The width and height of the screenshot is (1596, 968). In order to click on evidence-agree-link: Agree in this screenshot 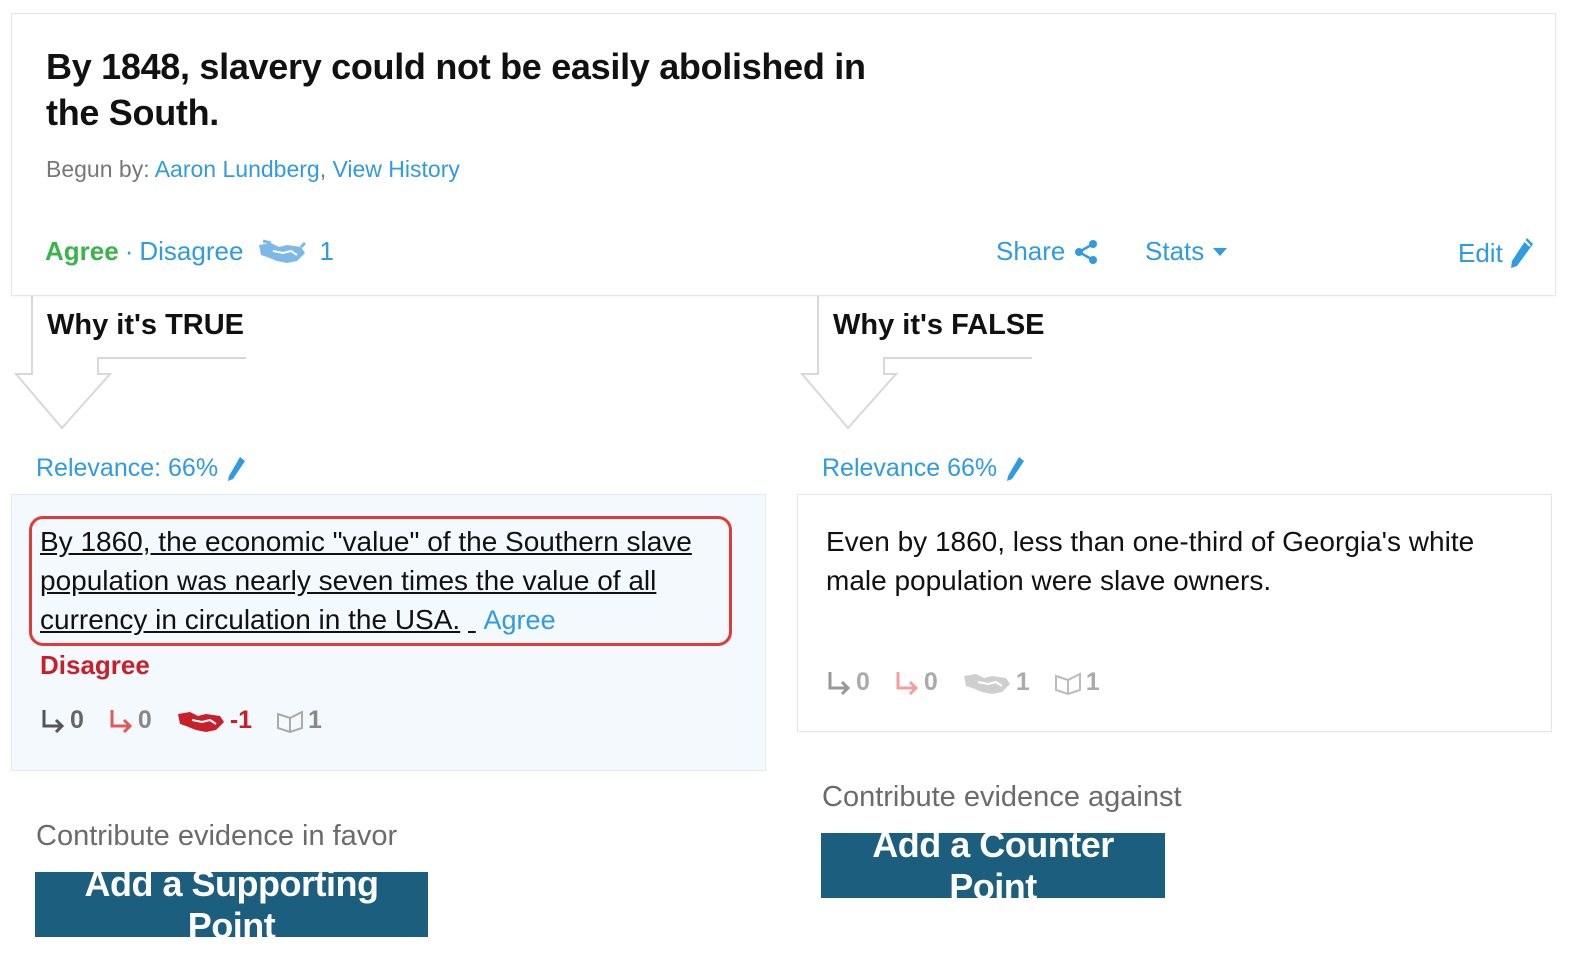, I will do `click(520, 620)`.